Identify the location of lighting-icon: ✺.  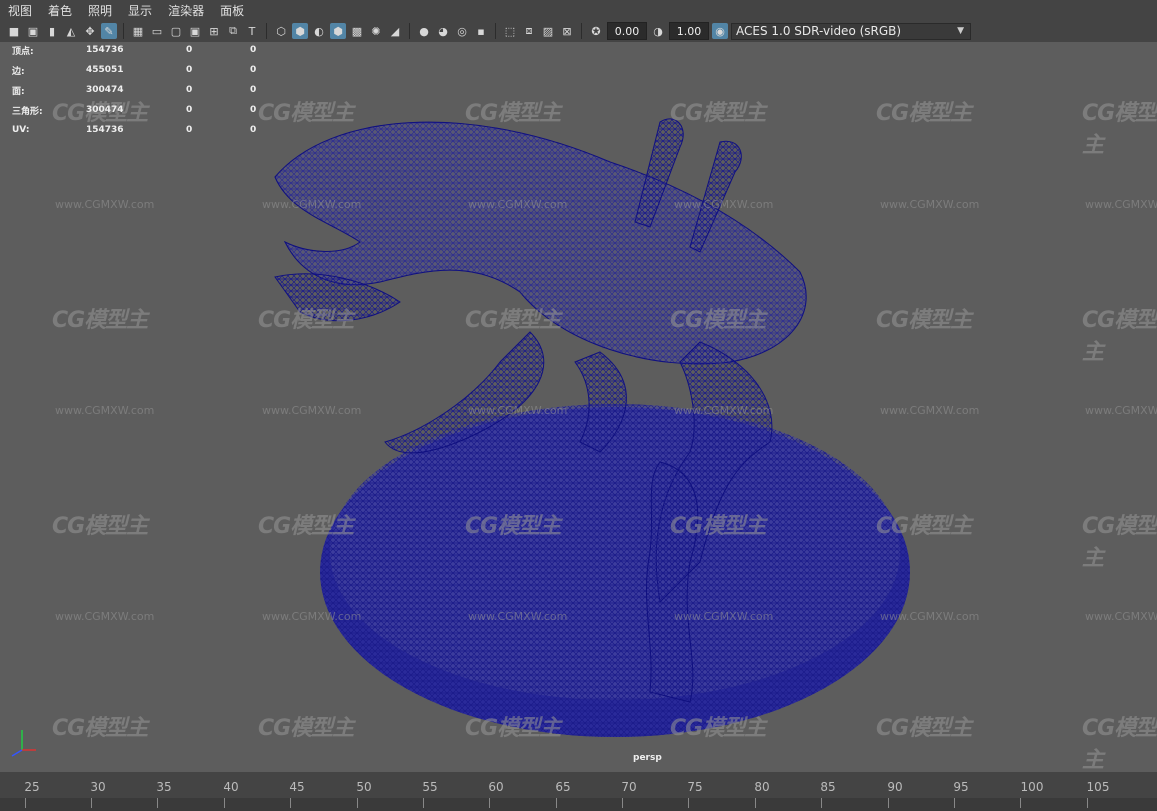
(376, 31).